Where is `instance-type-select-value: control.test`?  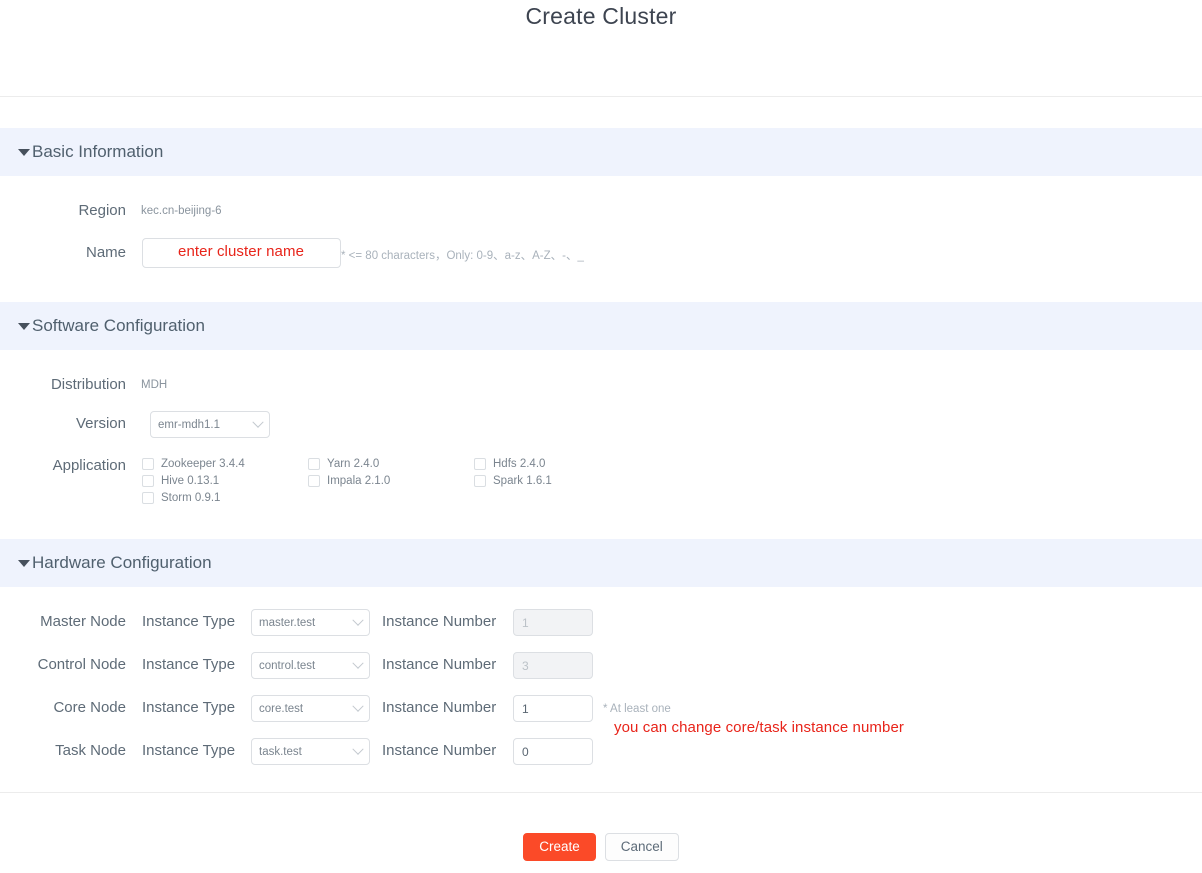 instance-type-select-value: control.test is located at coordinates (287, 665).